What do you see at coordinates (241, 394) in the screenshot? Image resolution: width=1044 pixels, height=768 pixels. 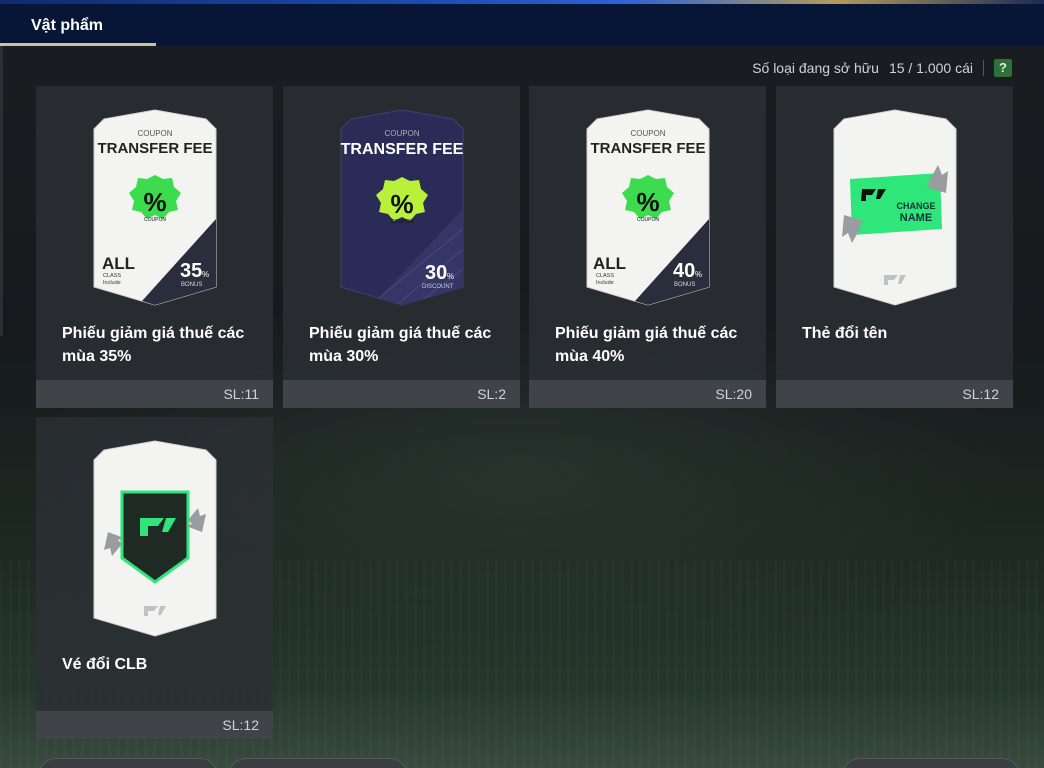 I see `item-quantity: SL:11` at bounding box center [241, 394].